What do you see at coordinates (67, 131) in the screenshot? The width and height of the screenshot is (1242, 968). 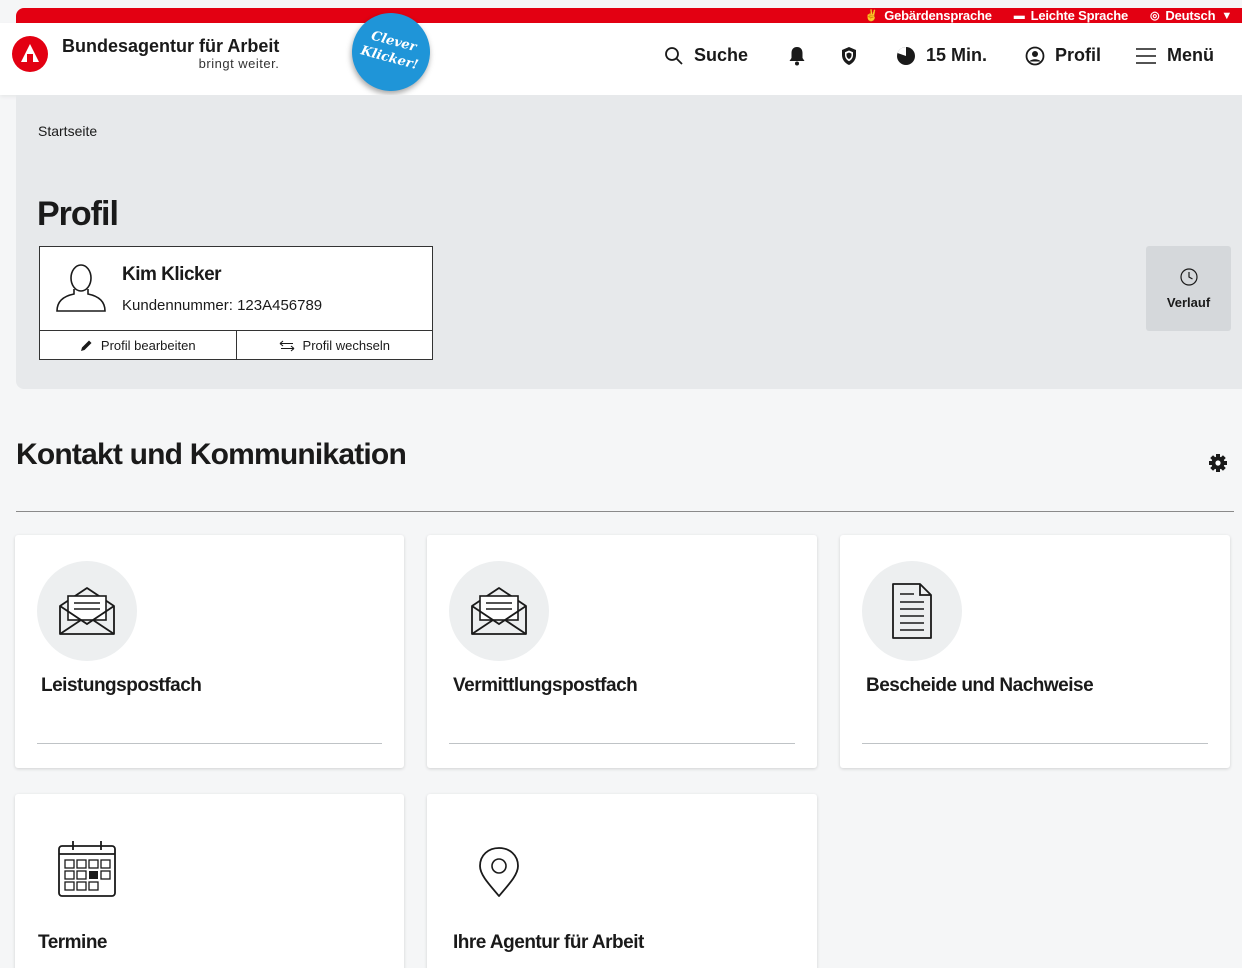 I see `breadcrumb: Startseite` at bounding box center [67, 131].